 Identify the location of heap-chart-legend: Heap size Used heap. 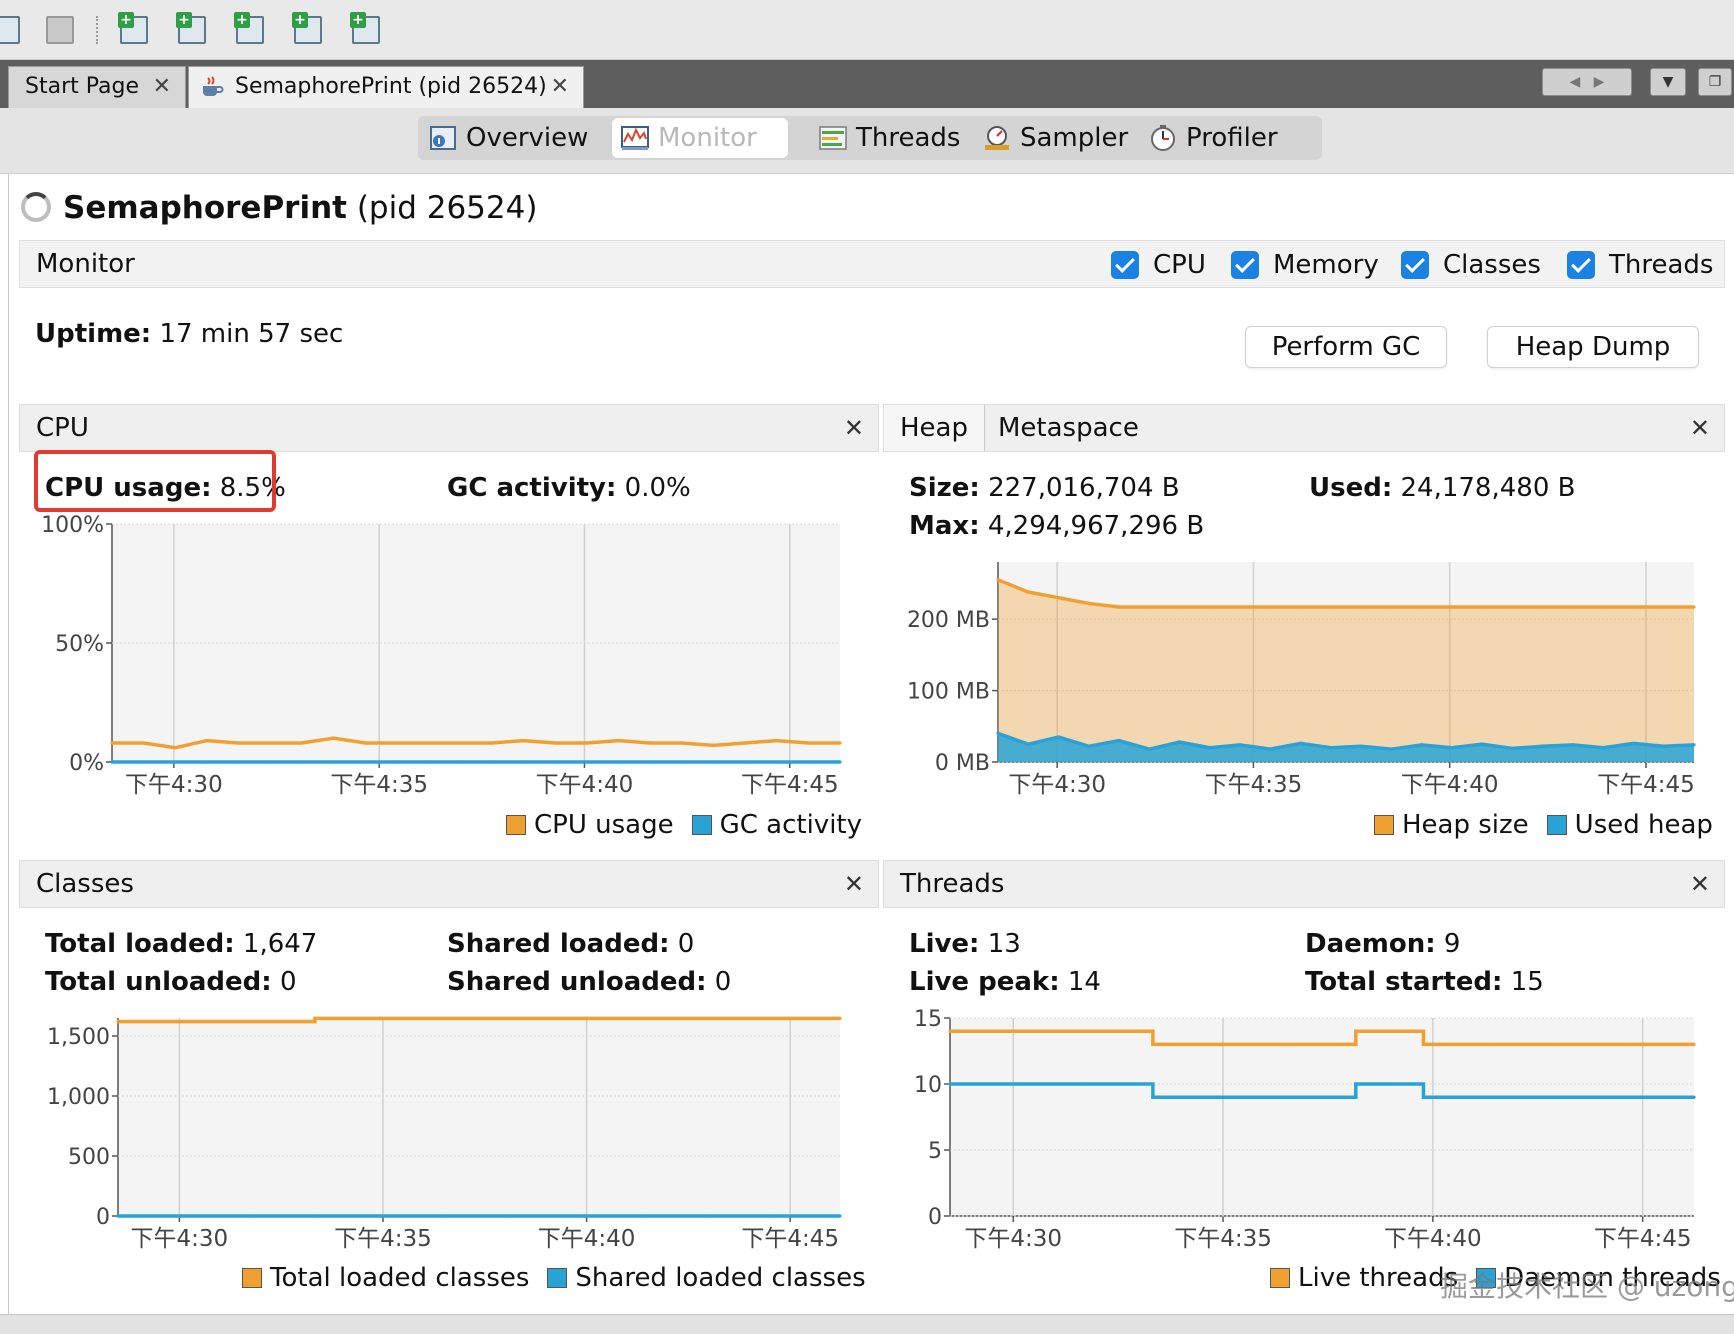
(1534, 825).